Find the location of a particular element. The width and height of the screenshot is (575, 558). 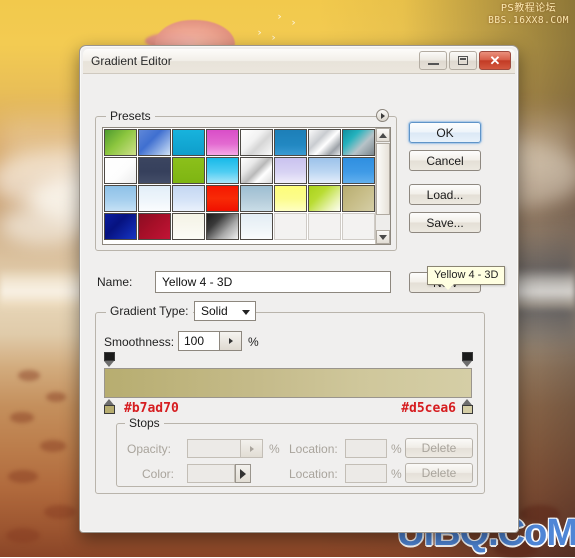

gradient-preview-bar is located at coordinates (288, 383).